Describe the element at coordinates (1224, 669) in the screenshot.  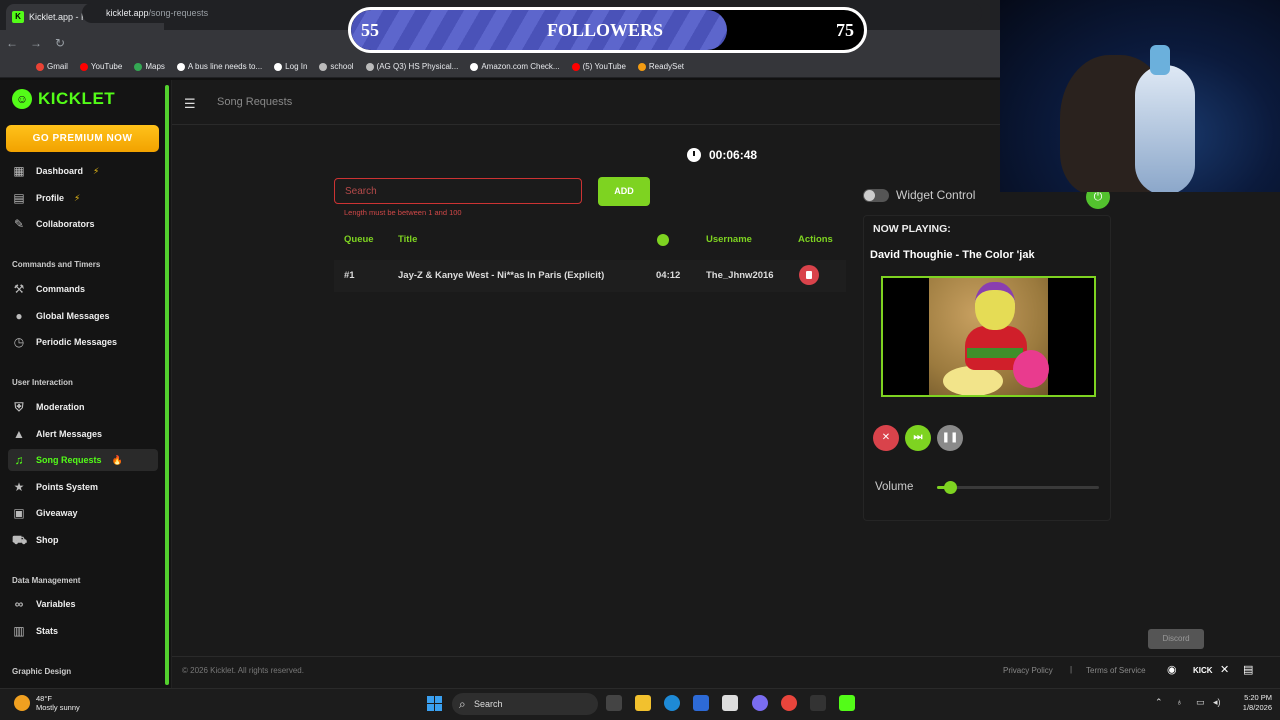
I see `x-twitter-icon: ✕` at that location.